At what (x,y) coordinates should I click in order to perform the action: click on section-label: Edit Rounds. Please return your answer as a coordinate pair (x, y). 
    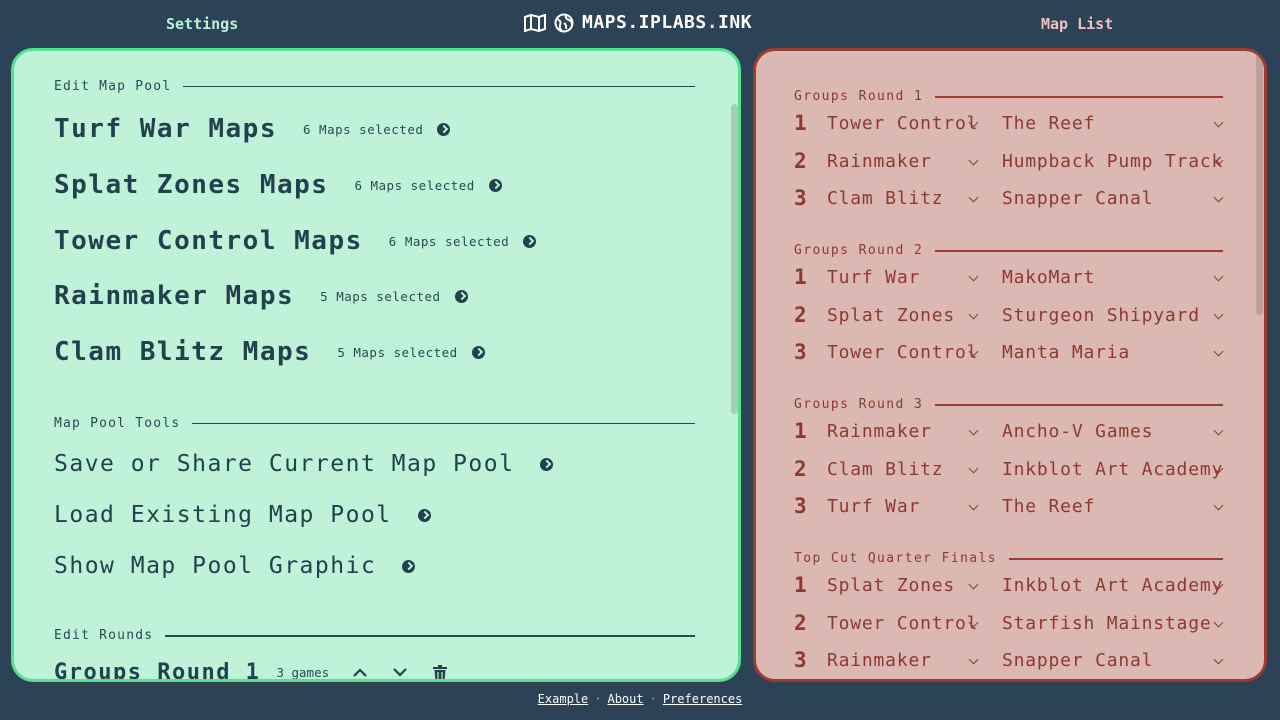
    Looking at the image, I should click on (104, 635).